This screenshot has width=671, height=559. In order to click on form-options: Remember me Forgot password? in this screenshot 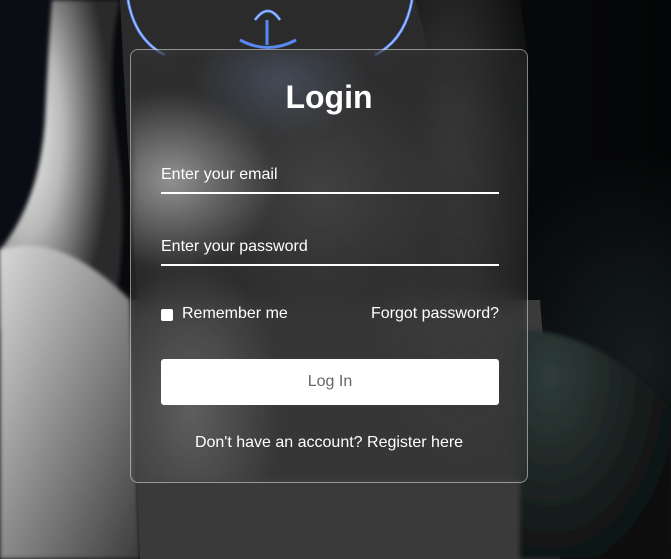, I will do `click(330, 315)`.